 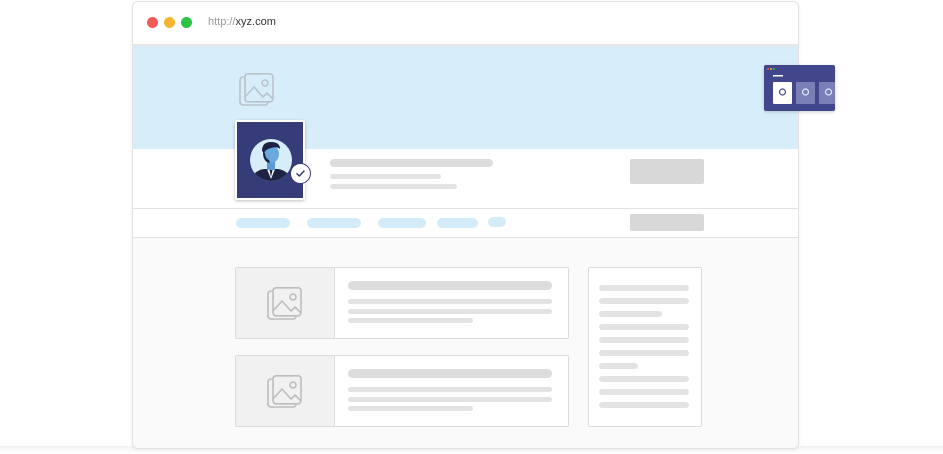 I want to click on profile-subtitle-placeholder, so click(x=385, y=176).